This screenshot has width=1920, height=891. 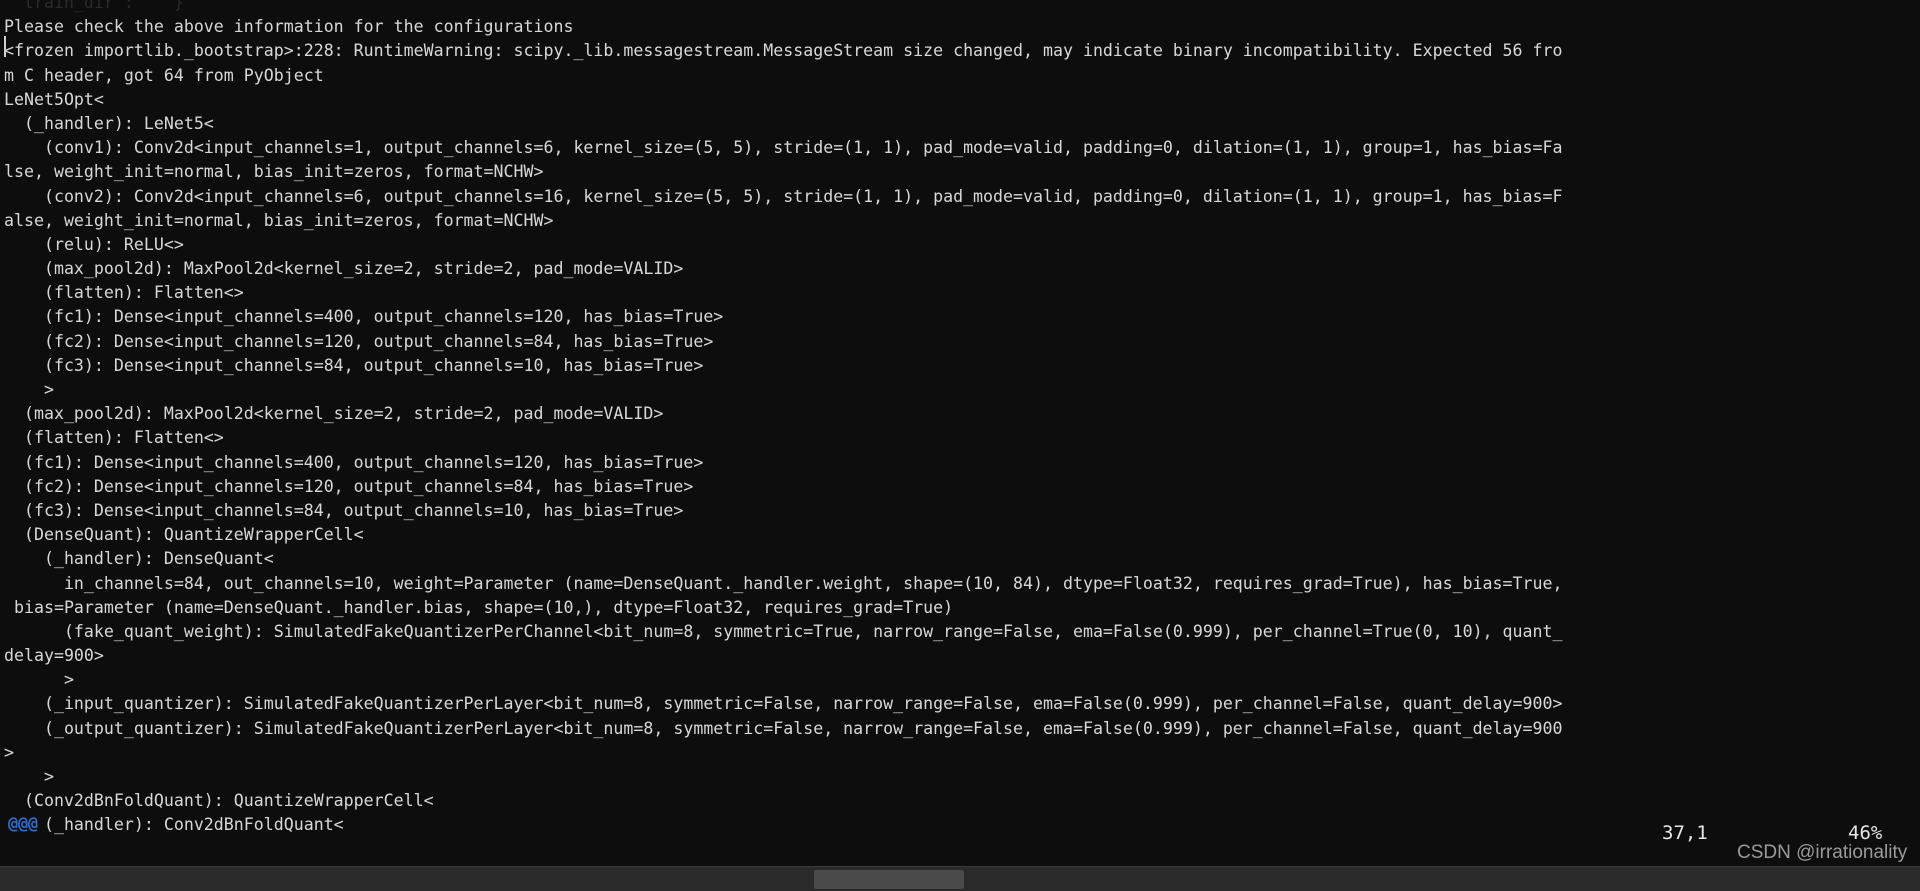 What do you see at coordinates (54, 656) in the screenshot?
I see `terminal-line: delay=900>` at bounding box center [54, 656].